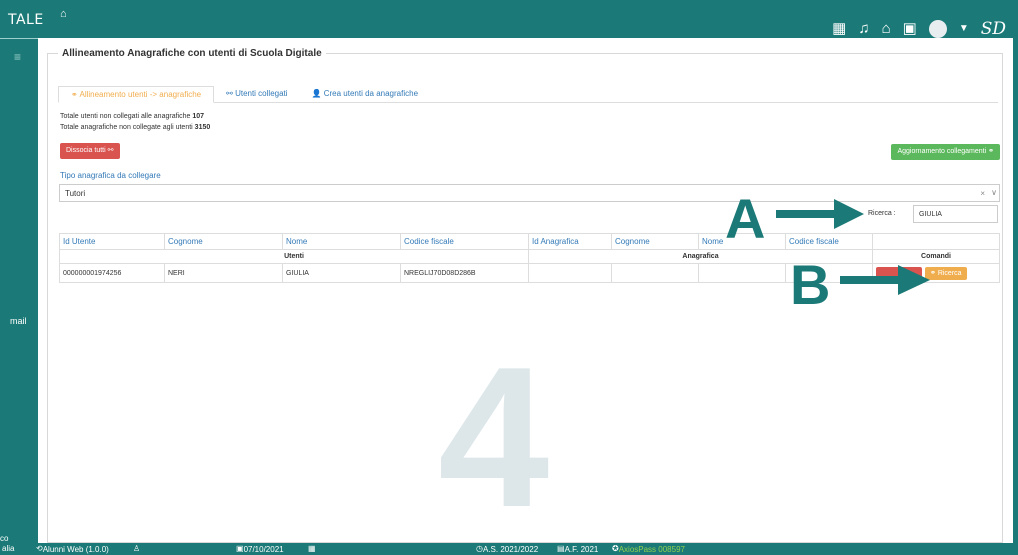  Describe the element at coordinates (829, 241) in the screenshot. I see `col-codice-fiscale-anagrafica: Codice fiscale` at that location.